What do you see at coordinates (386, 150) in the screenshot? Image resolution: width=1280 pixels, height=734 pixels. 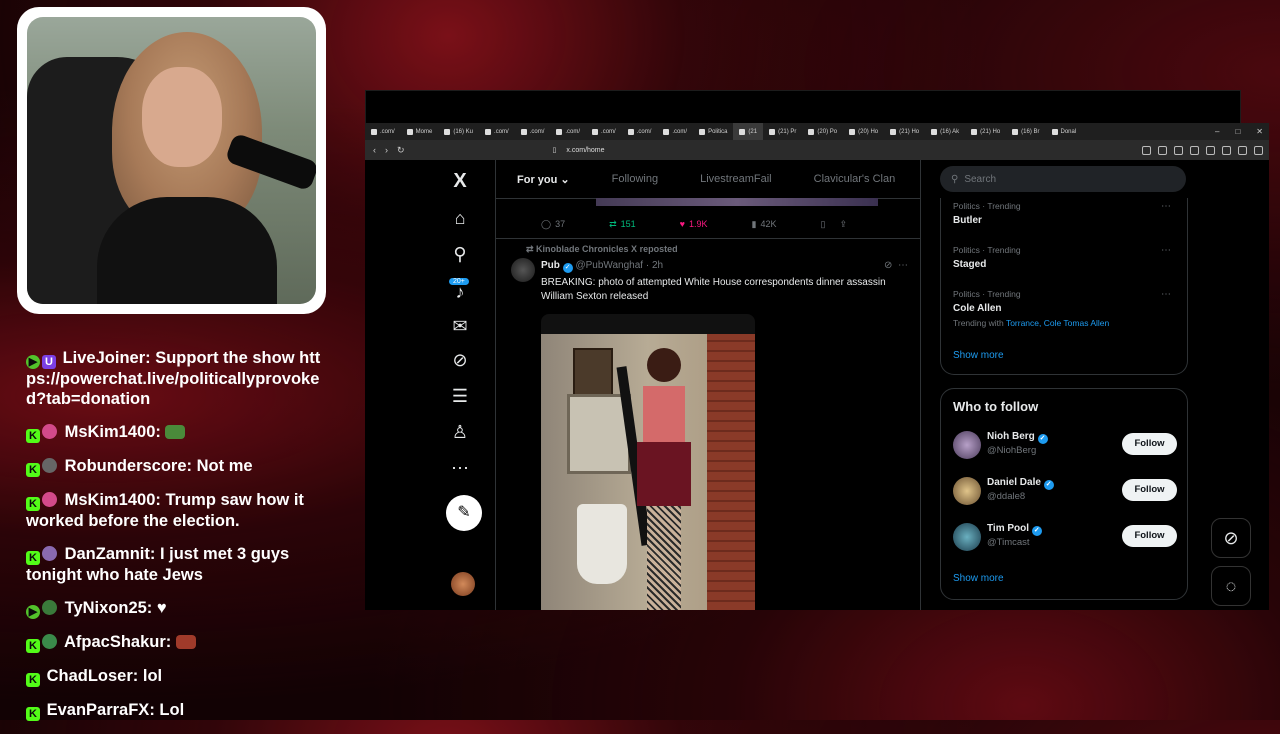 I see `forward-icon: ›` at bounding box center [386, 150].